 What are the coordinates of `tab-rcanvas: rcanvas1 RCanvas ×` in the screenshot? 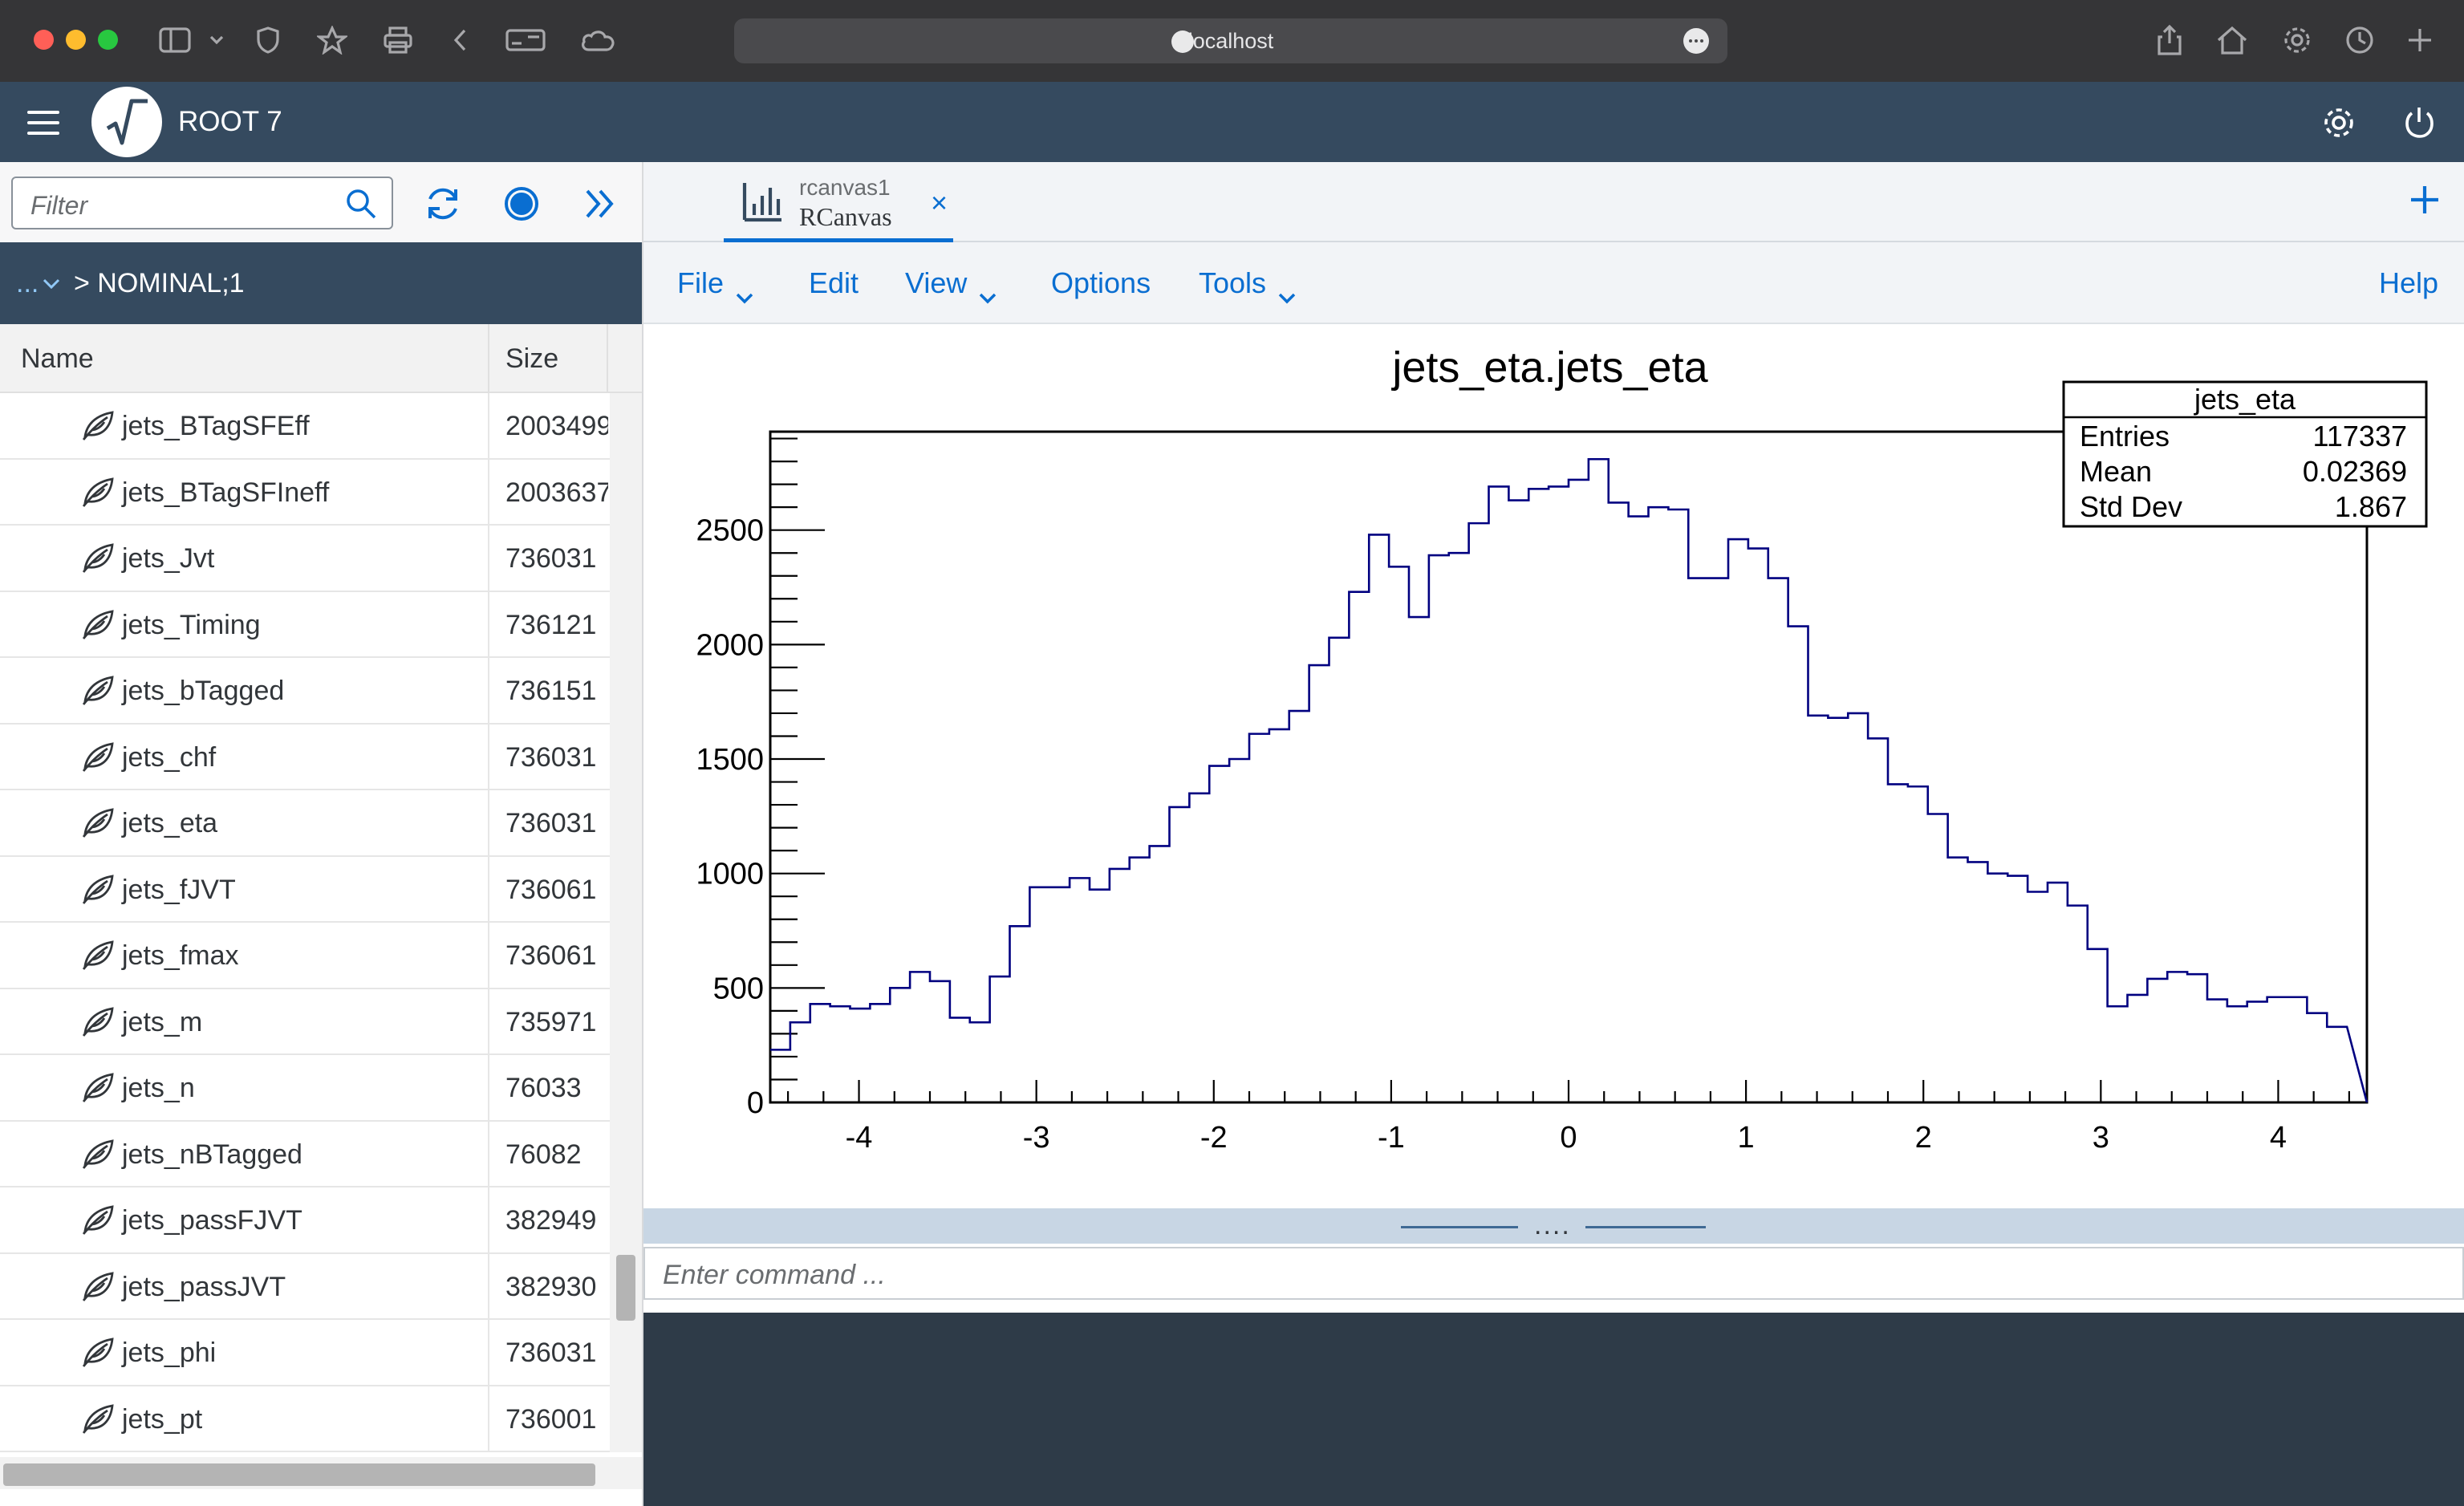 It's located at (838, 202).